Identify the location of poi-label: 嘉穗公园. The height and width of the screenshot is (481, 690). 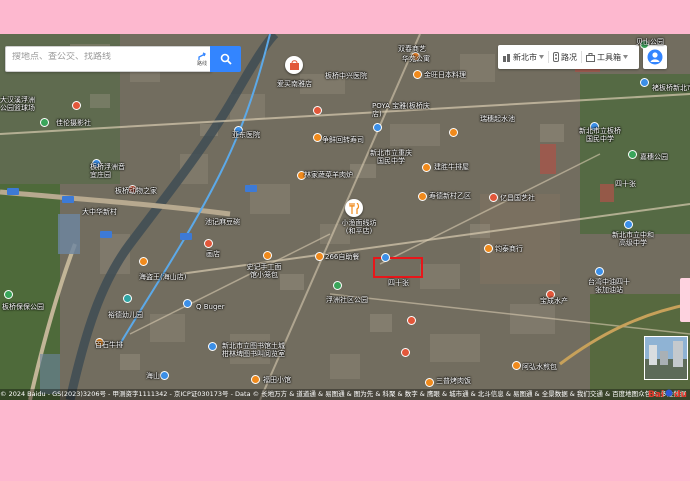
(654, 157).